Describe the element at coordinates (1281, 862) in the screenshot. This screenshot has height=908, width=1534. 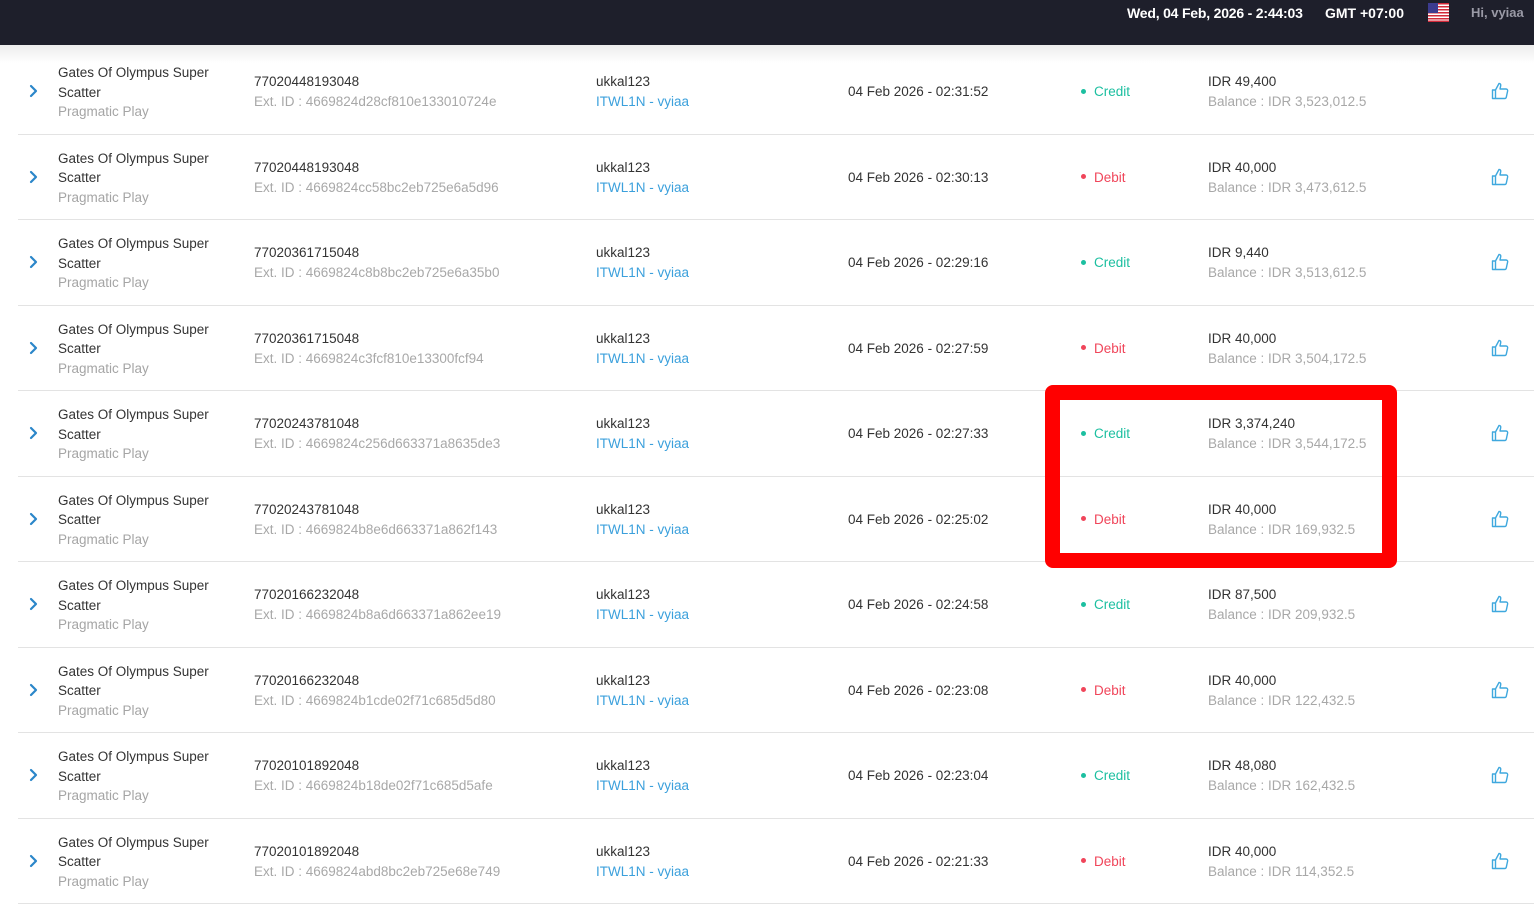
I see `amount-cell: IDR 40,000 Balance : IDR 114,352.5` at that location.